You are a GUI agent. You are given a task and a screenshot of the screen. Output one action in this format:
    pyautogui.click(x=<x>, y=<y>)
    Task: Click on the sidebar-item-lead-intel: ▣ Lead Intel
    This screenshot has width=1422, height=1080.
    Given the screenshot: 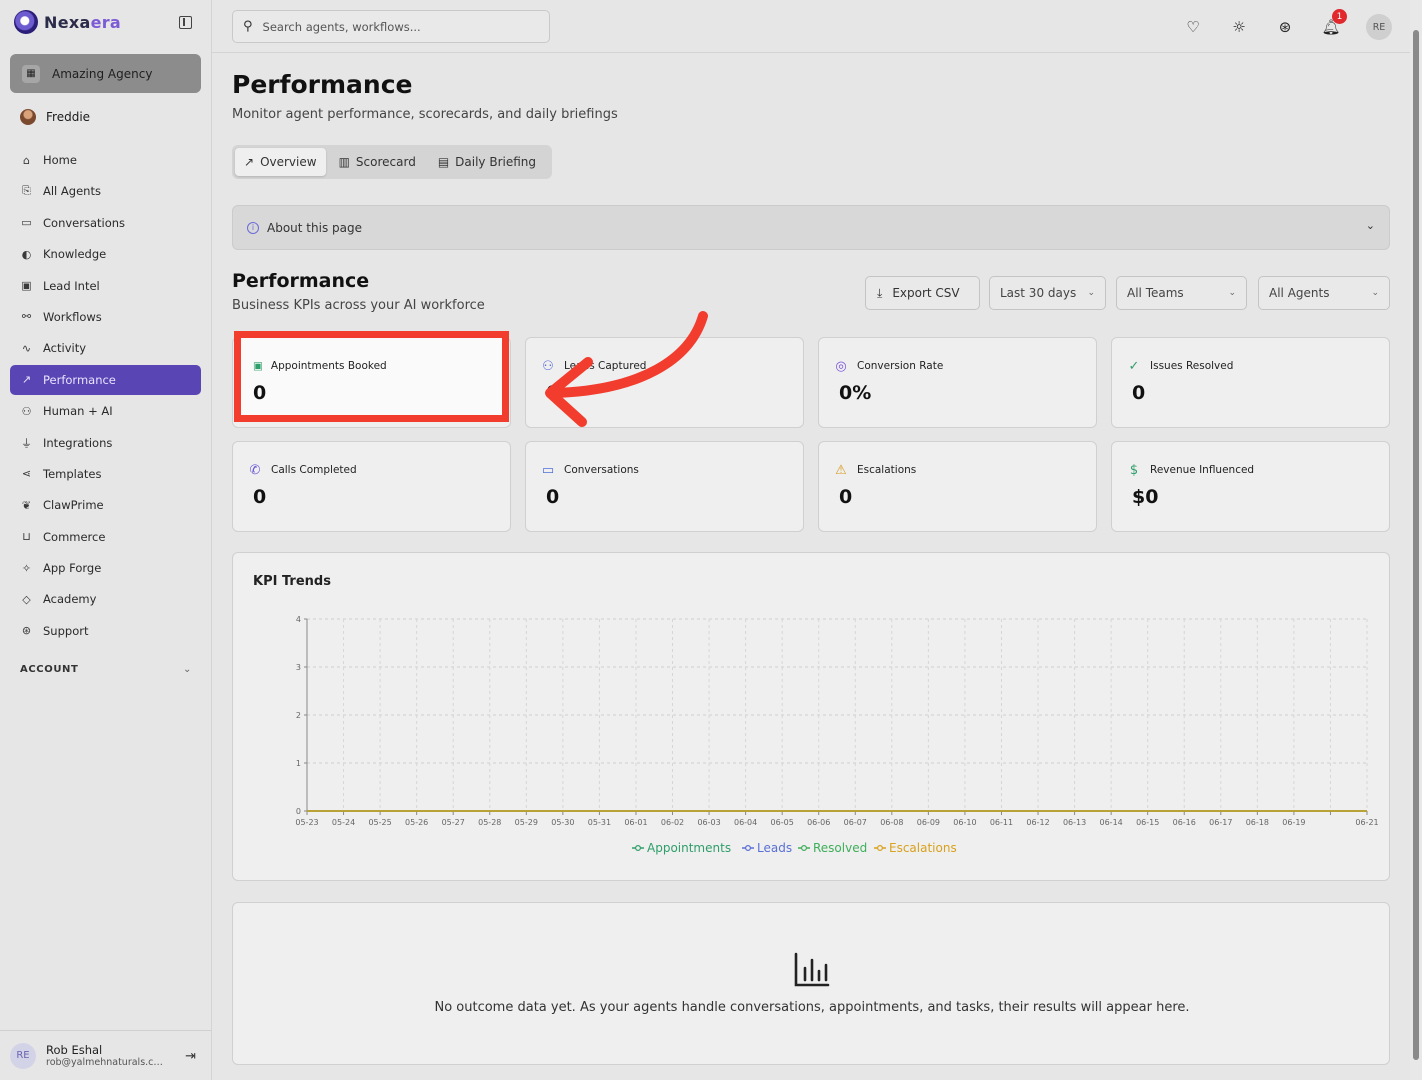 What is the action you would take?
    pyautogui.click(x=105, y=286)
    